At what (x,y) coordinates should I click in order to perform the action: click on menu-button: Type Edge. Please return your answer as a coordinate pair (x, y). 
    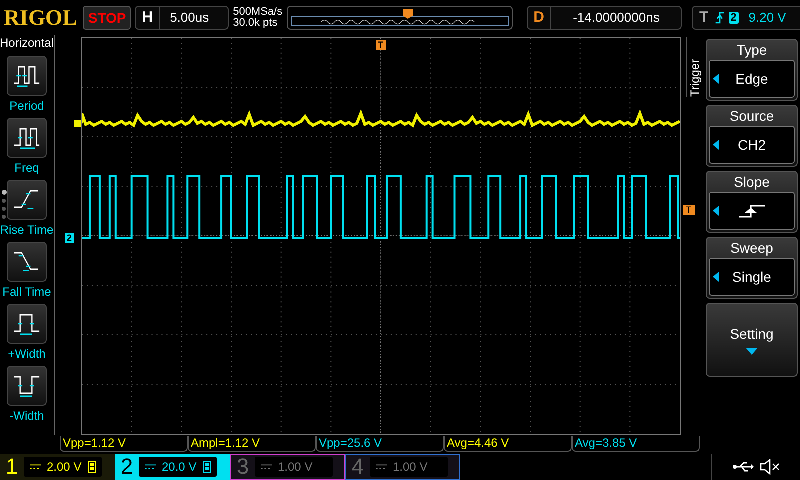
    Looking at the image, I should click on (752, 70).